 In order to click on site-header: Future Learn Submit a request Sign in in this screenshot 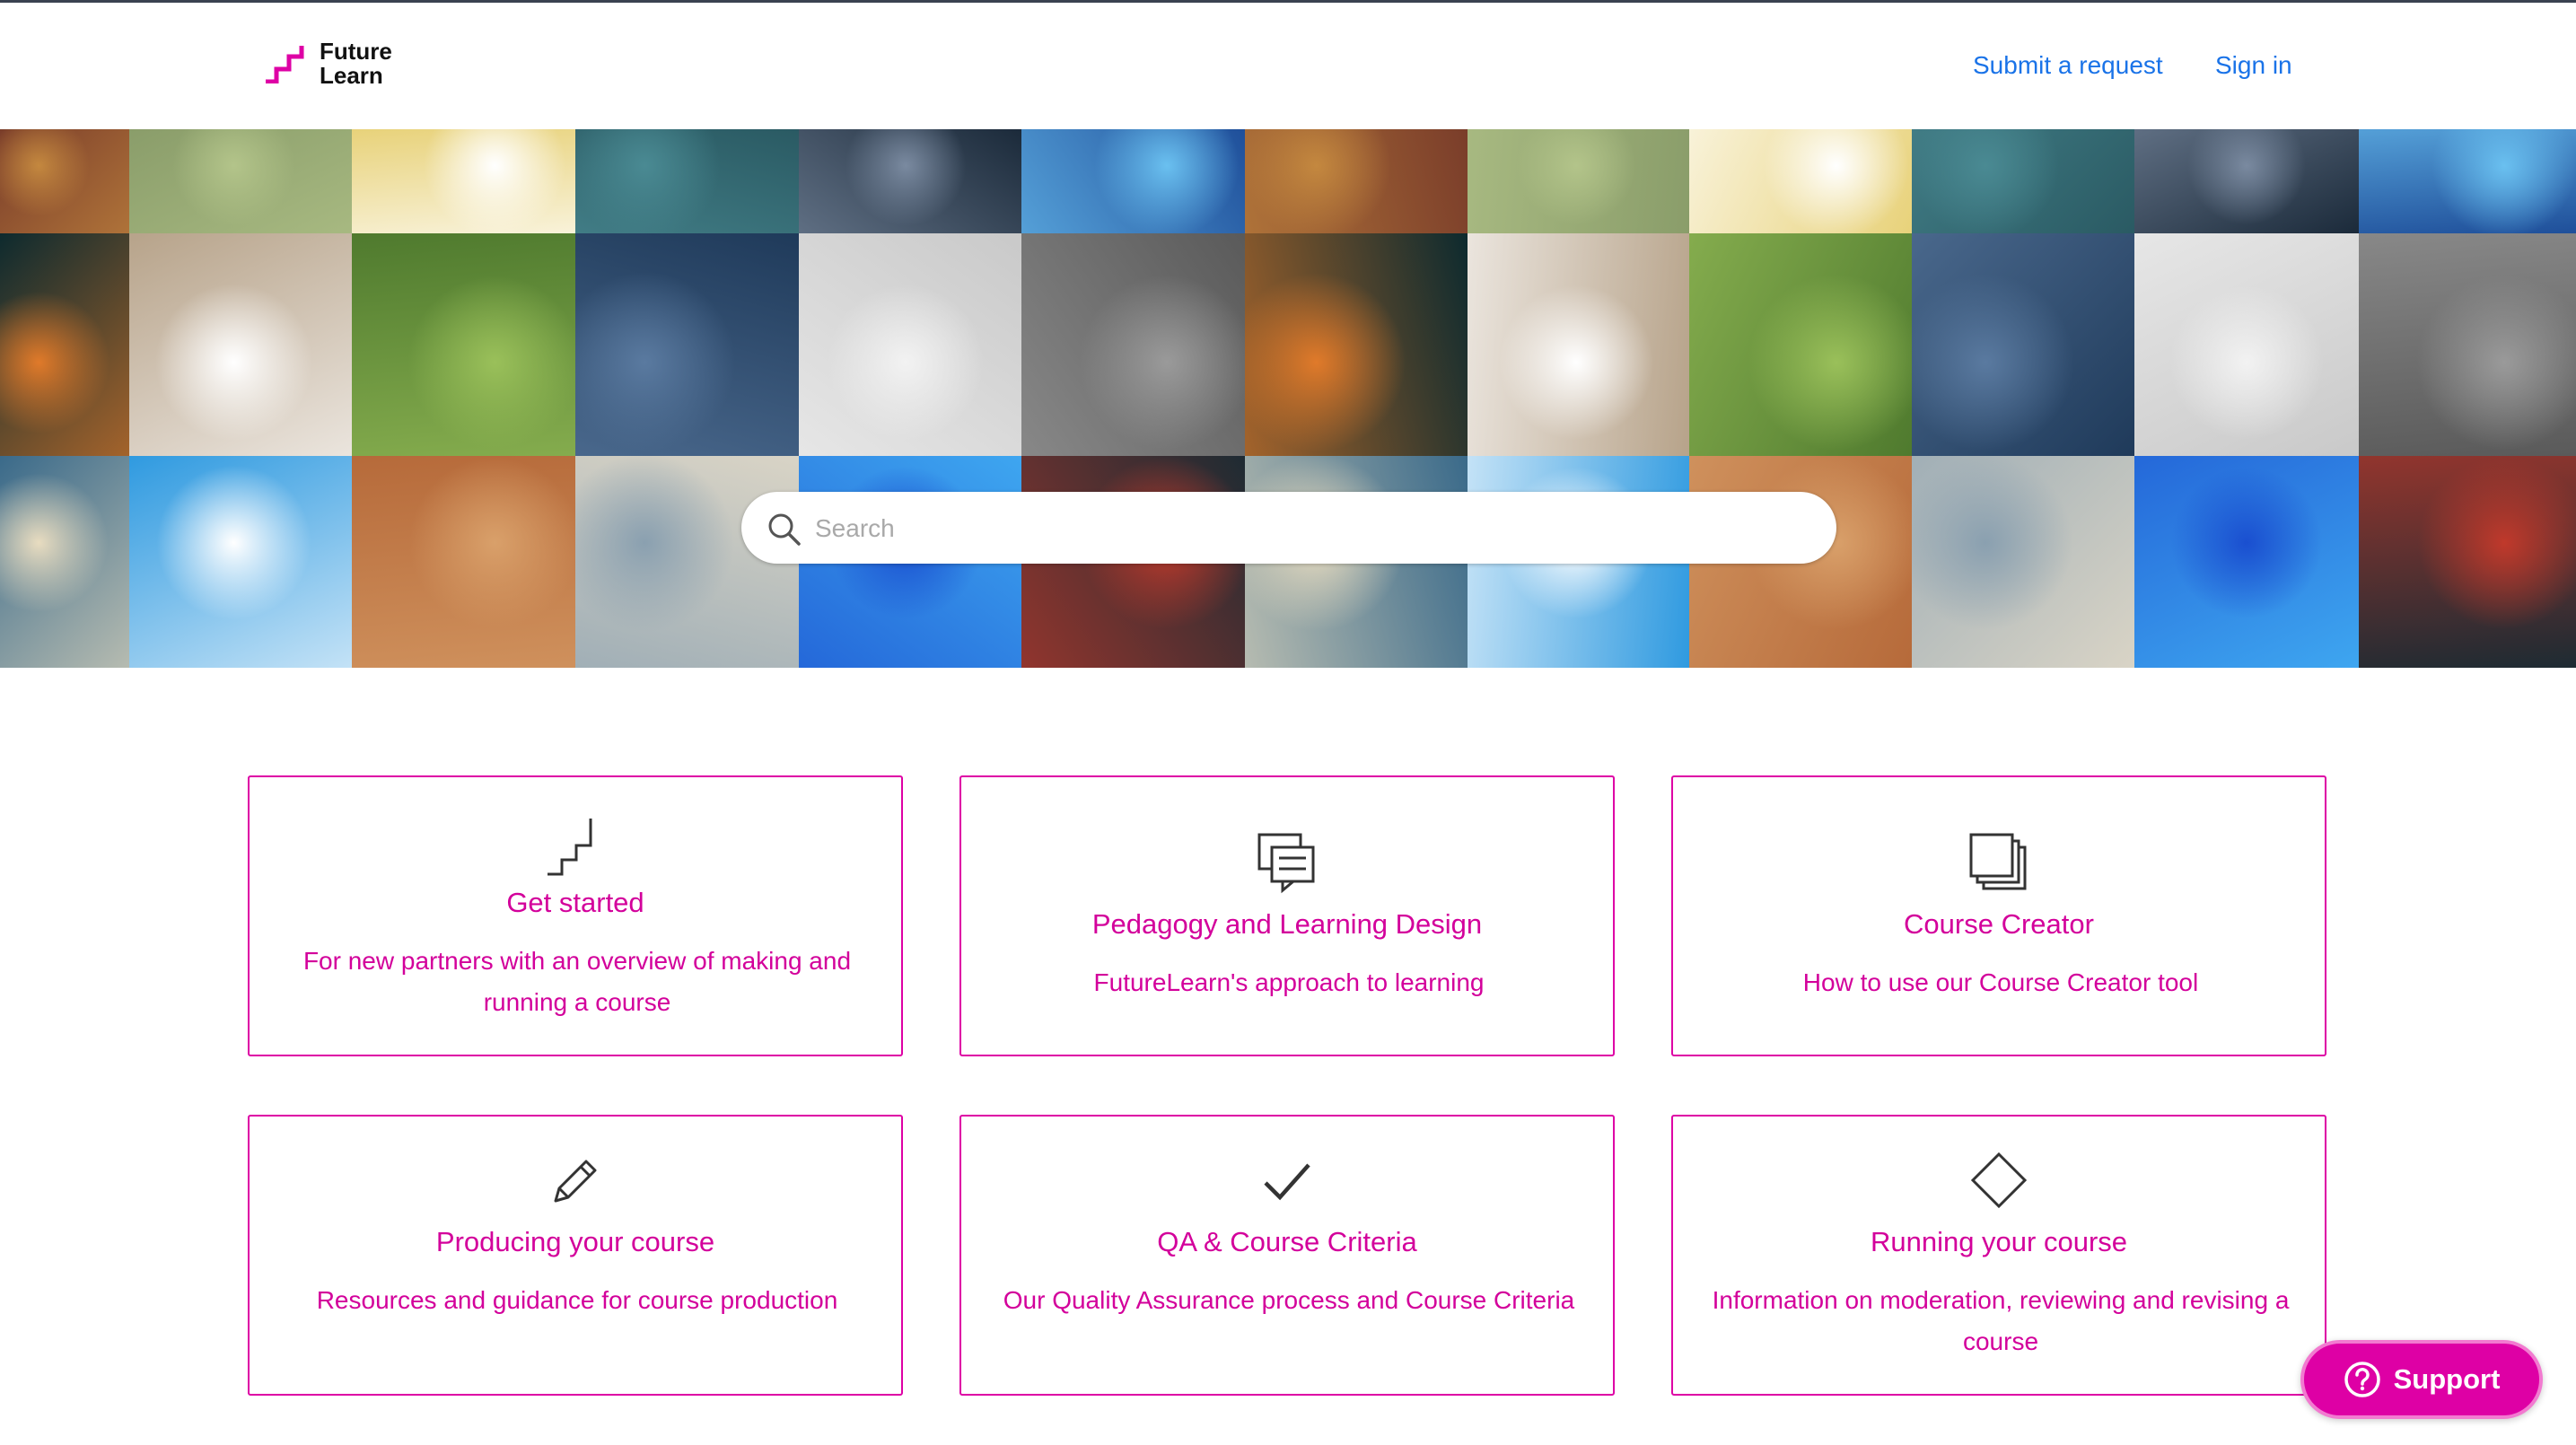, I will do `click(1288, 66)`.